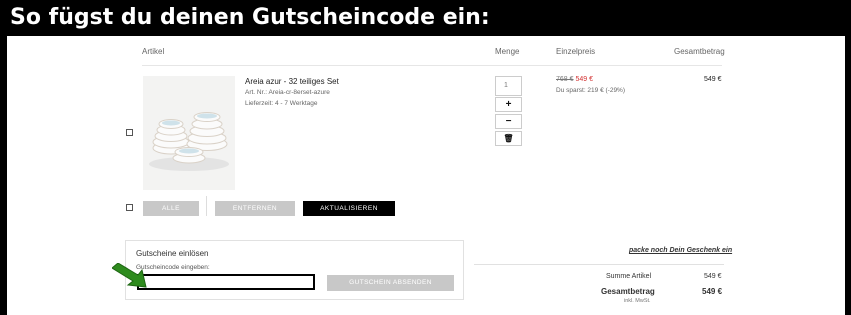 The image size is (851, 315). I want to click on green-arrow-icon, so click(129, 275).